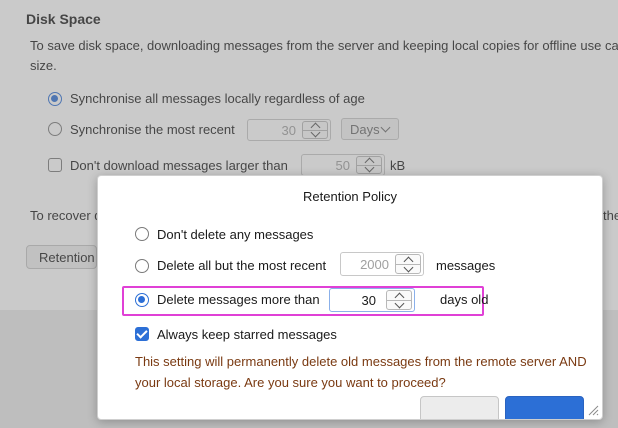 This screenshot has height=428, width=618. Describe the element at coordinates (593, 410) in the screenshot. I see `resize-grip-icon` at that location.